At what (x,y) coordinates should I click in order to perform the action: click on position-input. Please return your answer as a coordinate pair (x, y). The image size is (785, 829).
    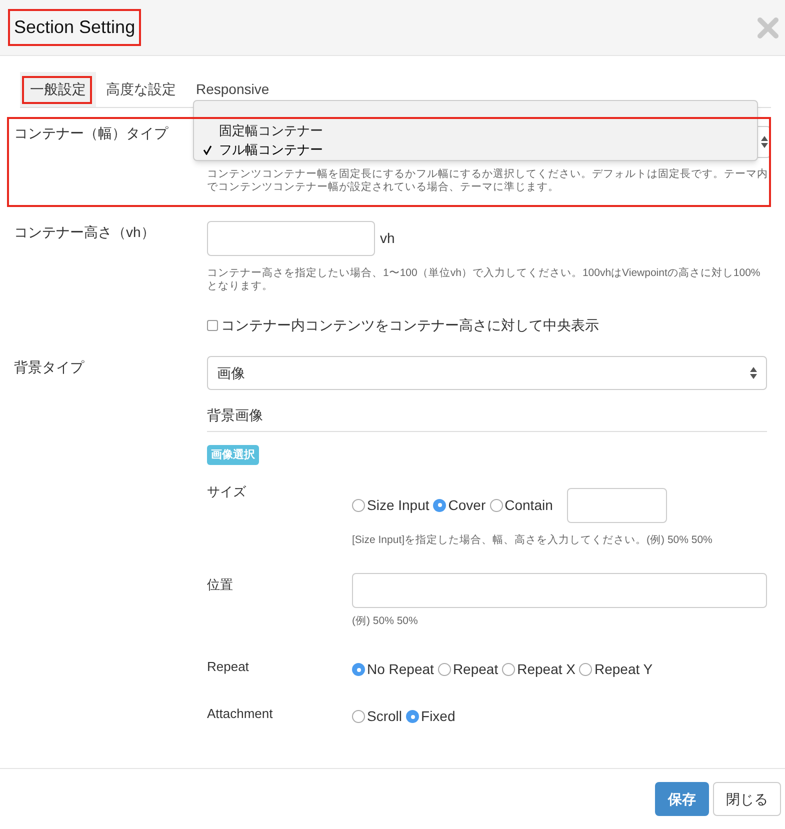
    Looking at the image, I should click on (559, 590).